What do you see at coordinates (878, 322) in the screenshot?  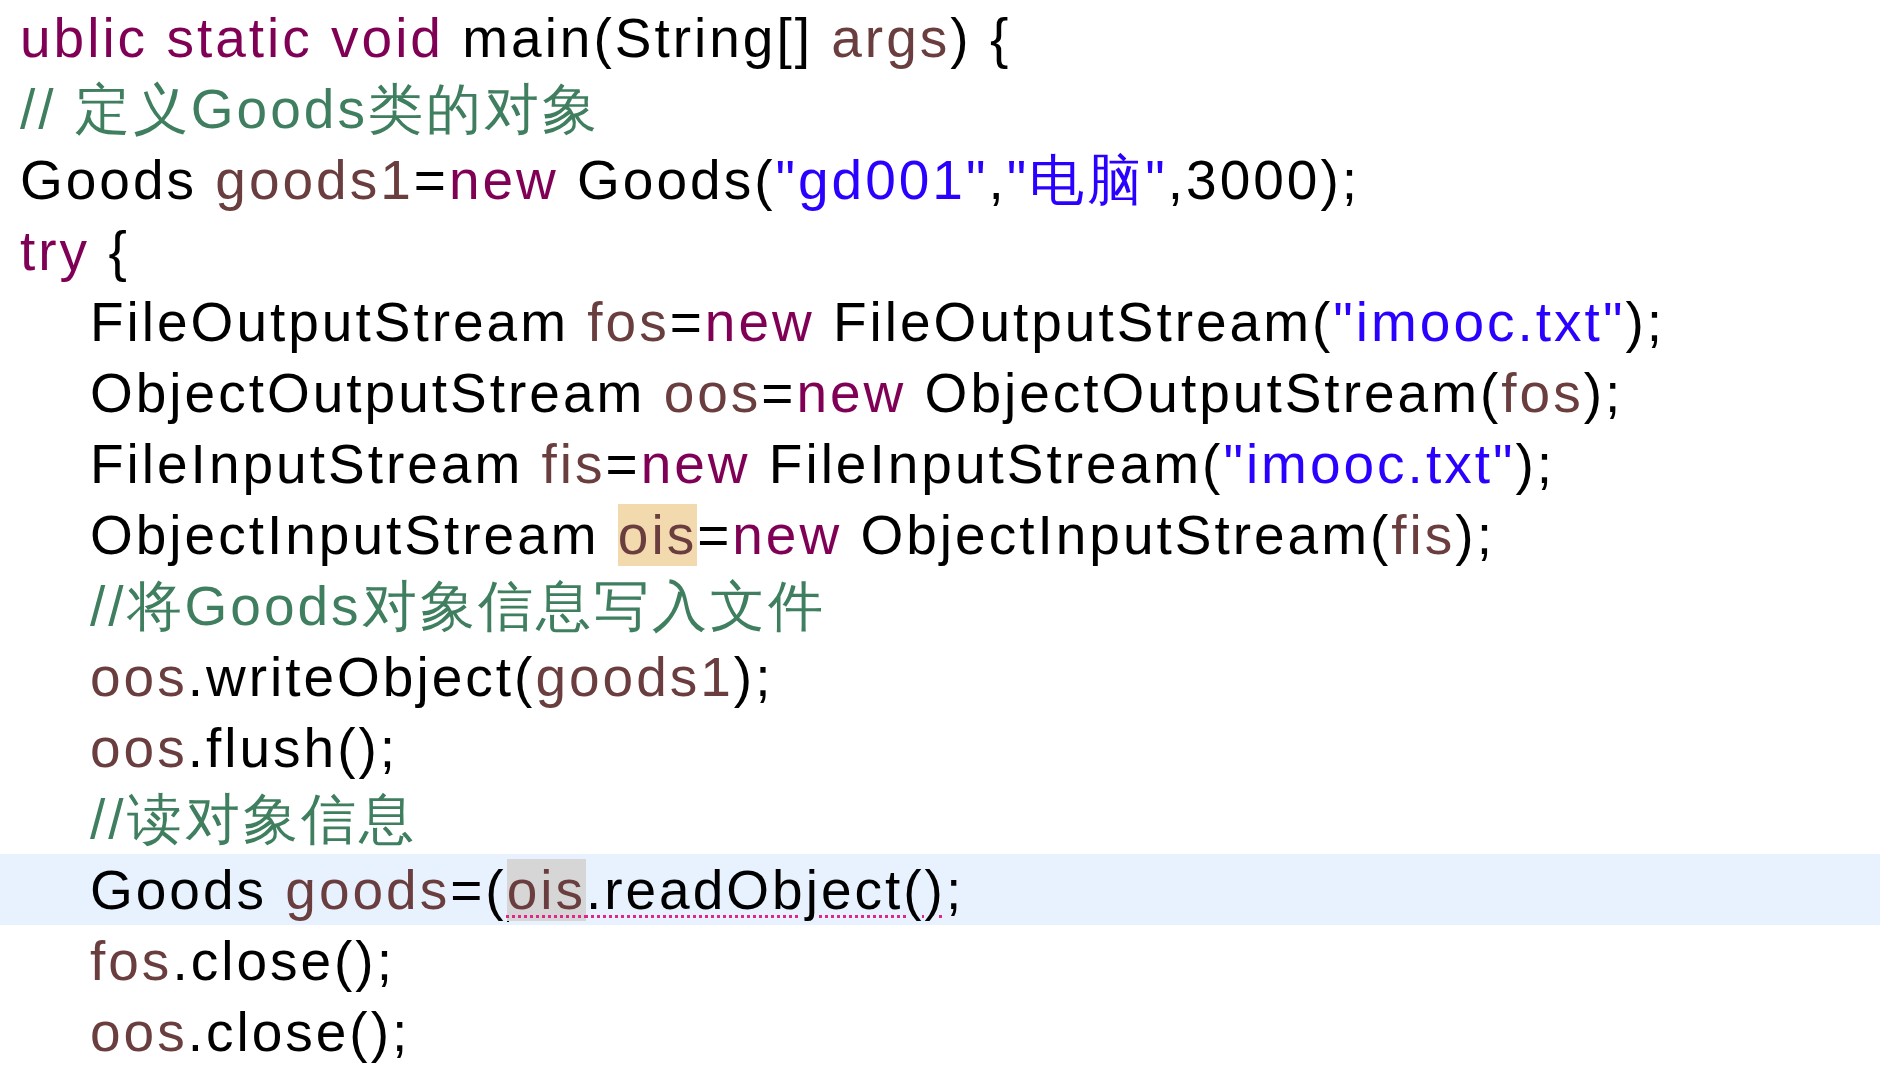 I see `code-line: FileOutputStream fos=new FileOutputStream("imooc.txt");` at bounding box center [878, 322].